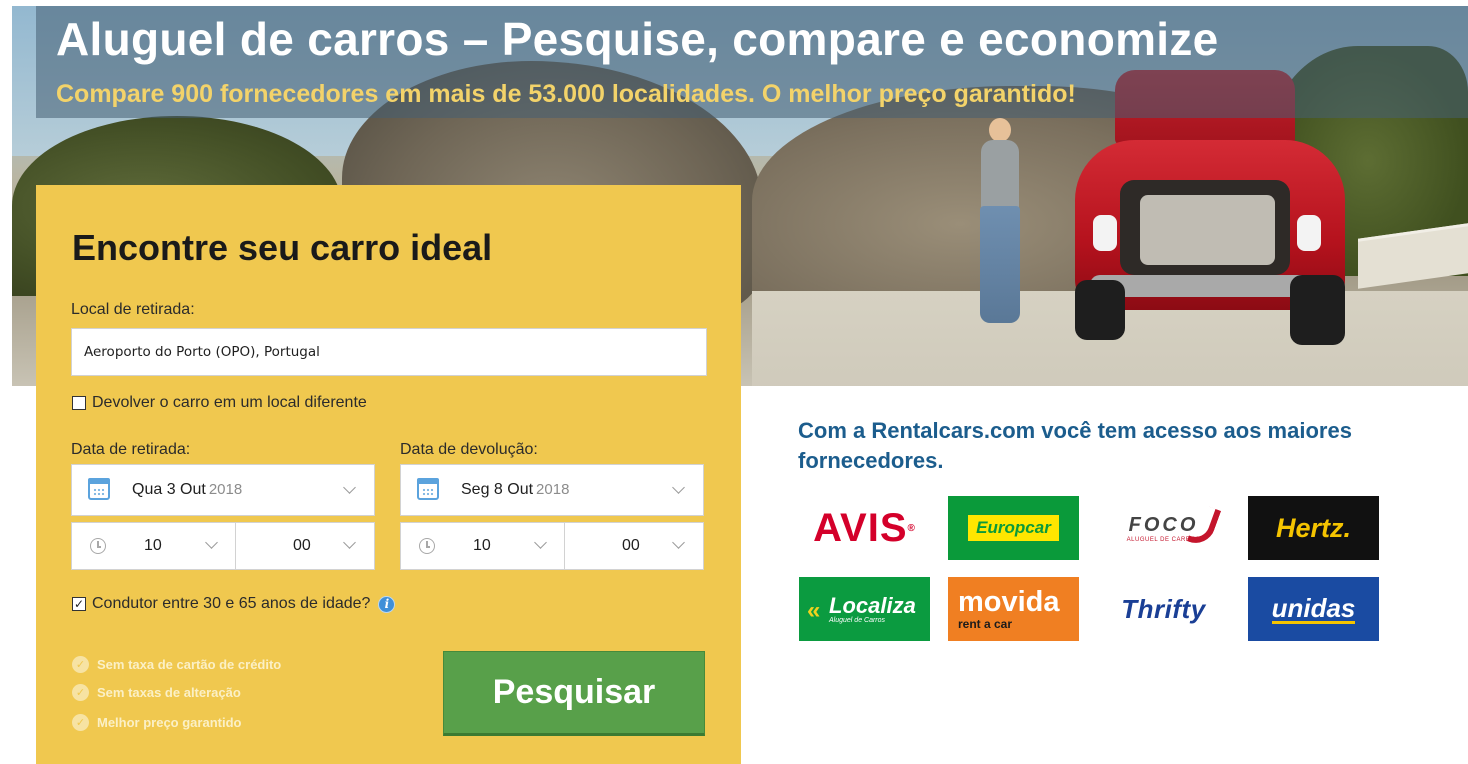 Image resolution: width=1468 pixels, height=764 pixels. Describe the element at coordinates (1204, 526) in the screenshot. I see `foco-swoosh-icon` at that location.